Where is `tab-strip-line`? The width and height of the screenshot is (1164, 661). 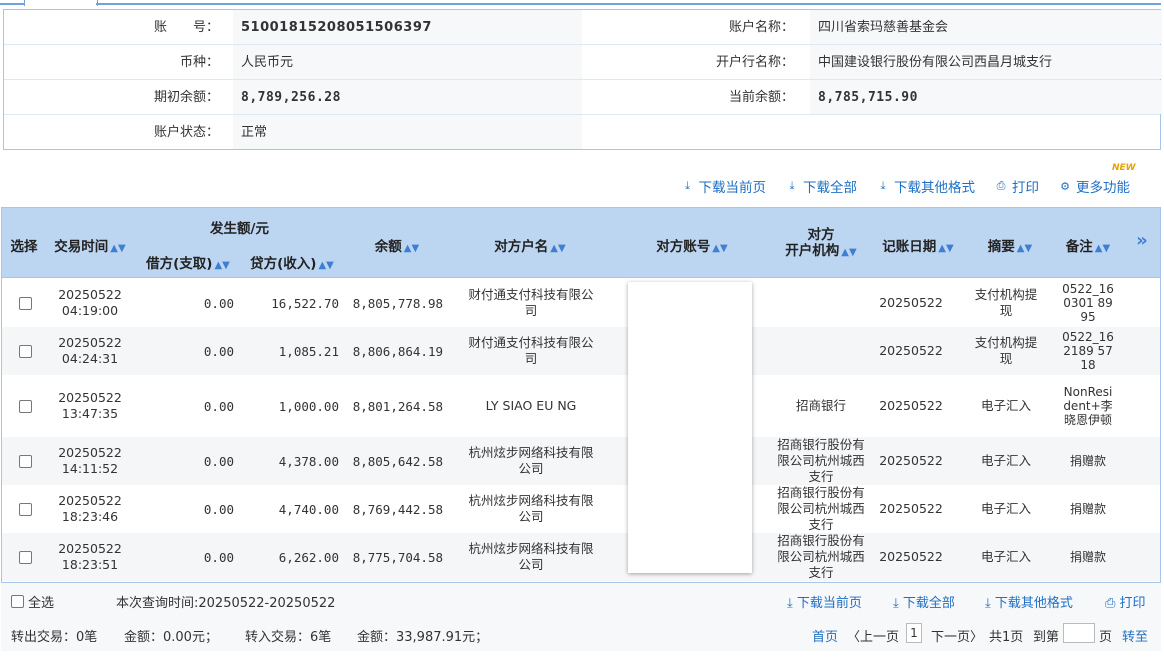
tab-strip-line is located at coordinates (628, 4).